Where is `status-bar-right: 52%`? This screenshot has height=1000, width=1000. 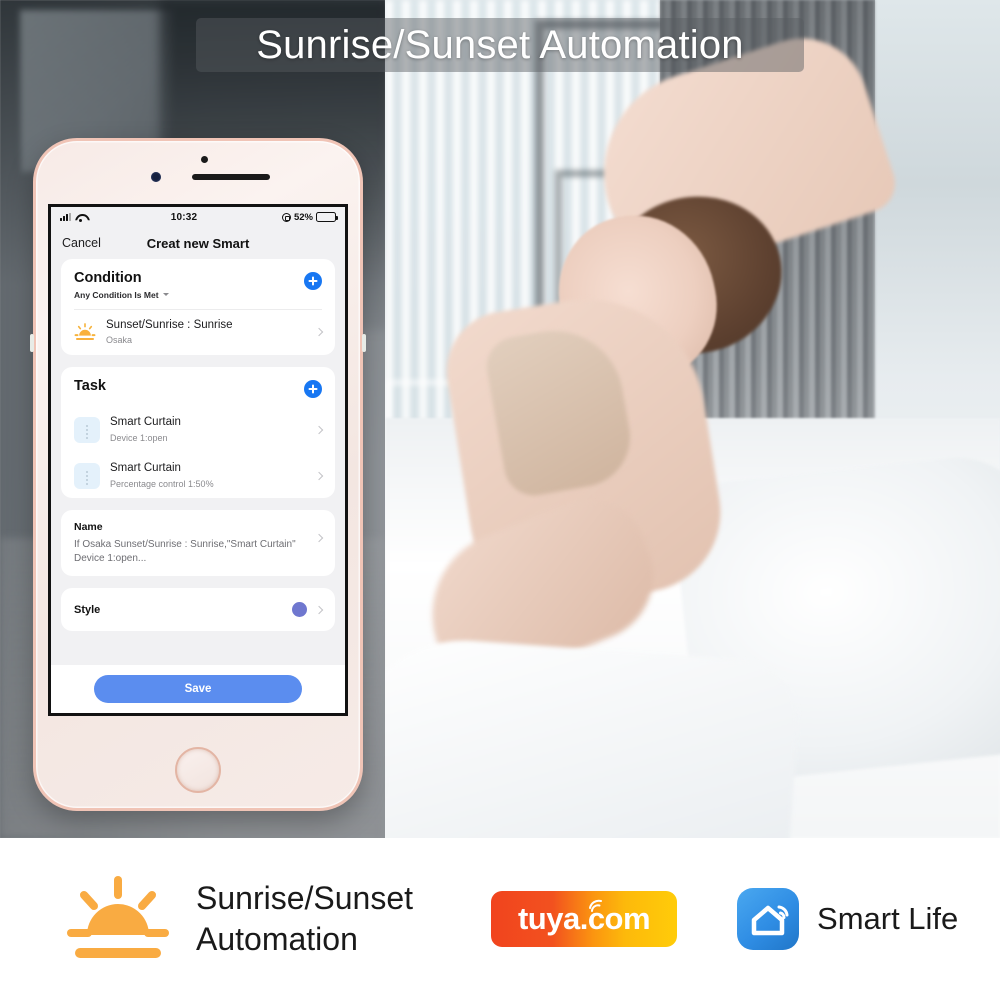
status-bar-right: 52% is located at coordinates (309, 217).